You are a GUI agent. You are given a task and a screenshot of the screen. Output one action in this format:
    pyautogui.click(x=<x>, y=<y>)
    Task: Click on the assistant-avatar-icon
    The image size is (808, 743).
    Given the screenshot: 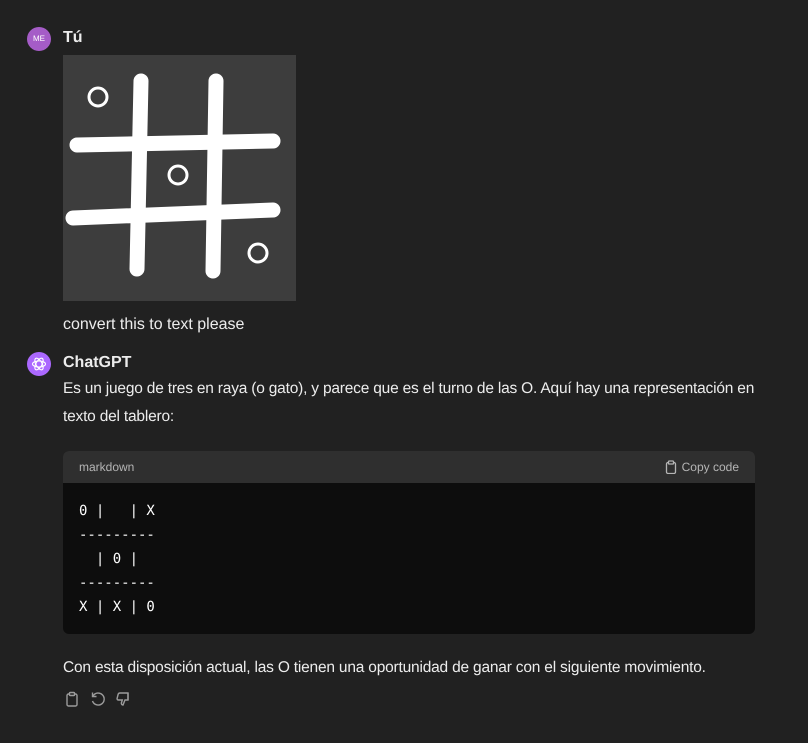 What is the action you would take?
    pyautogui.click(x=39, y=364)
    